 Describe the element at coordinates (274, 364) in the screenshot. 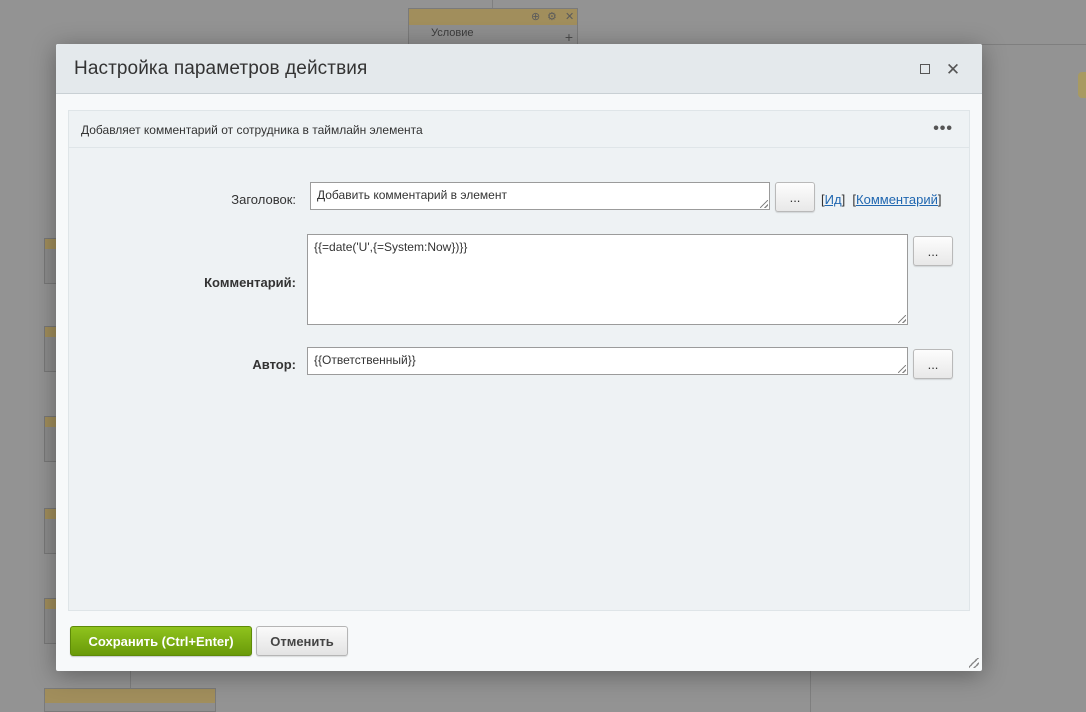

I see `author-label: Автор:` at that location.